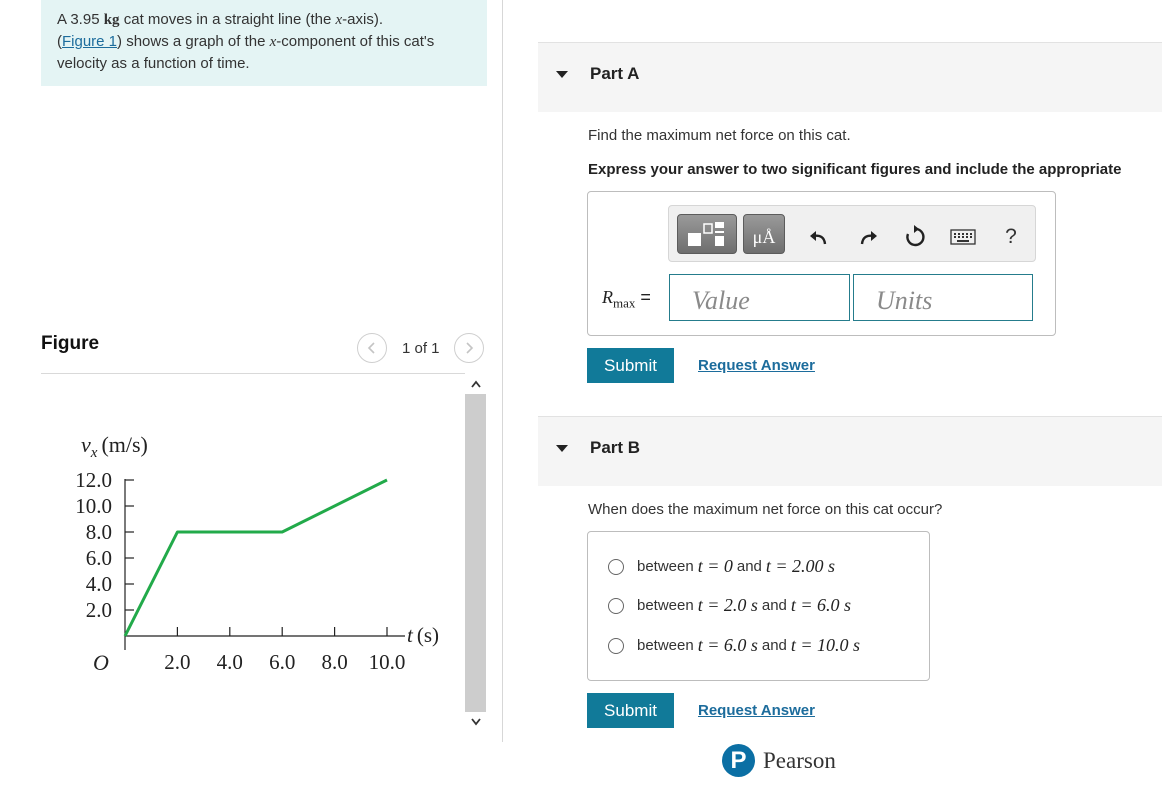 The width and height of the screenshot is (1162, 791). Describe the element at coordinates (738, 760) in the screenshot. I see `pearson-logo-icon: P` at that location.